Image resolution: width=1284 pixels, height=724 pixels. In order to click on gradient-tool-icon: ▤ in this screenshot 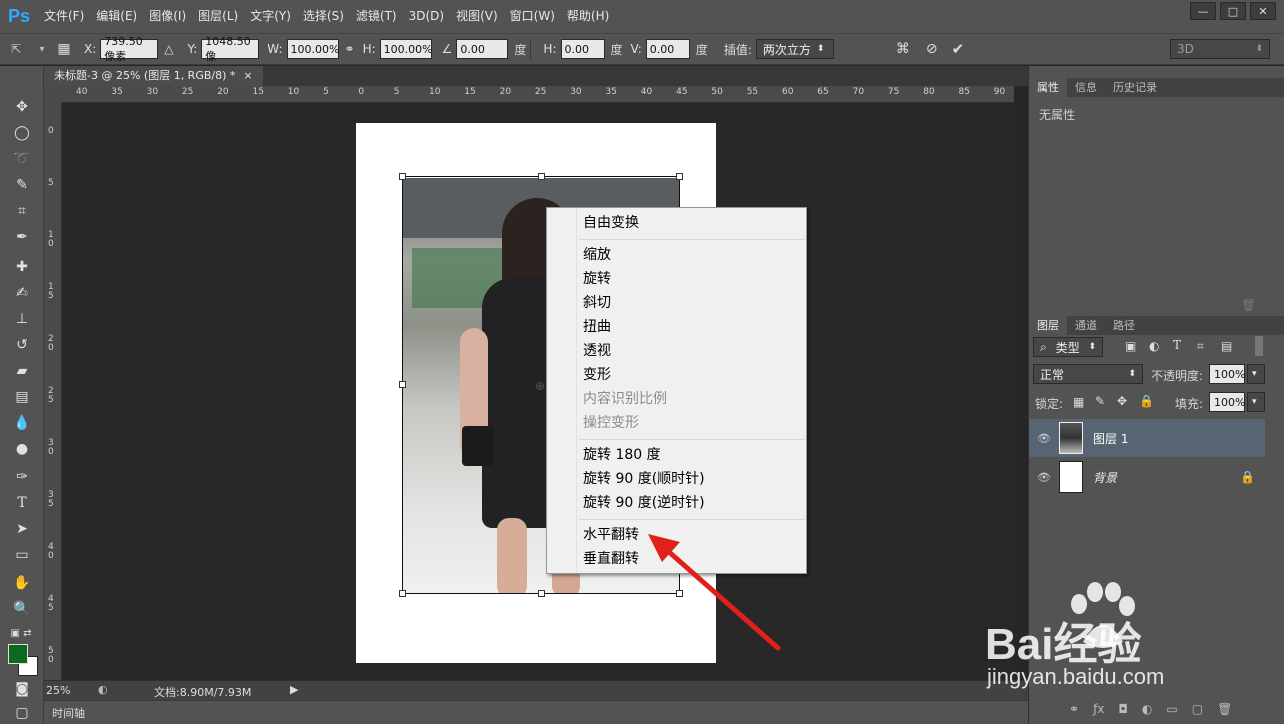, I will do `click(22, 397)`.